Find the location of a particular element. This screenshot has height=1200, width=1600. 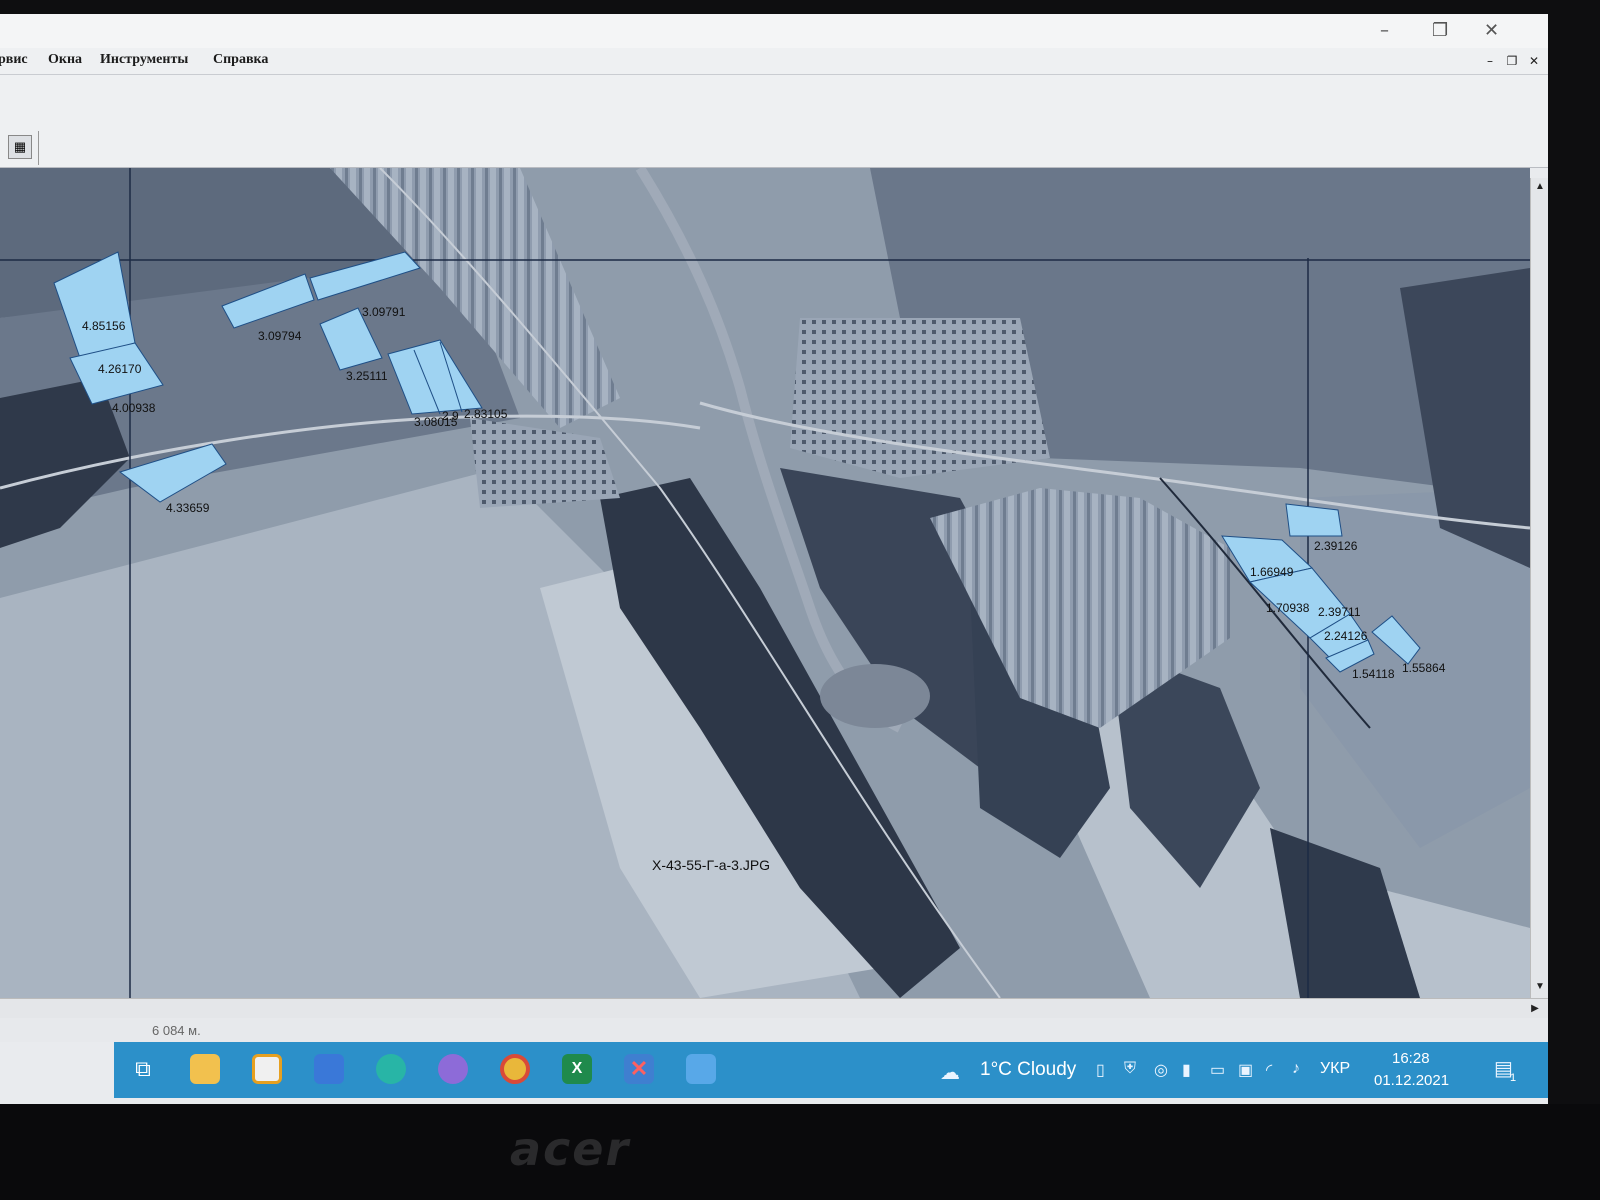

parcel-label: 1.55864 is located at coordinates (1424, 668).